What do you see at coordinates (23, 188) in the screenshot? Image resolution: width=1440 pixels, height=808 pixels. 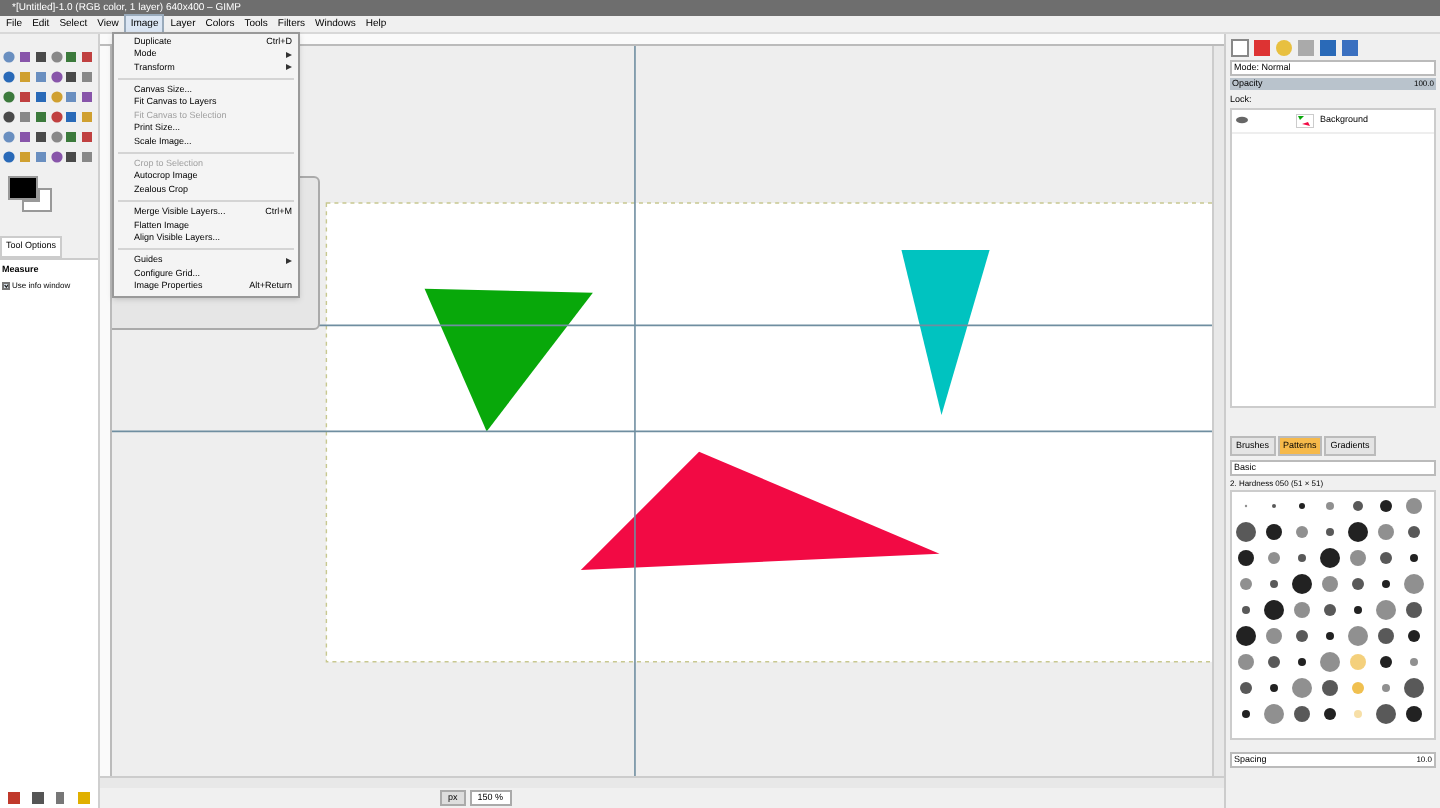 I see `foreground-color-swatch` at bounding box center [23, 188].